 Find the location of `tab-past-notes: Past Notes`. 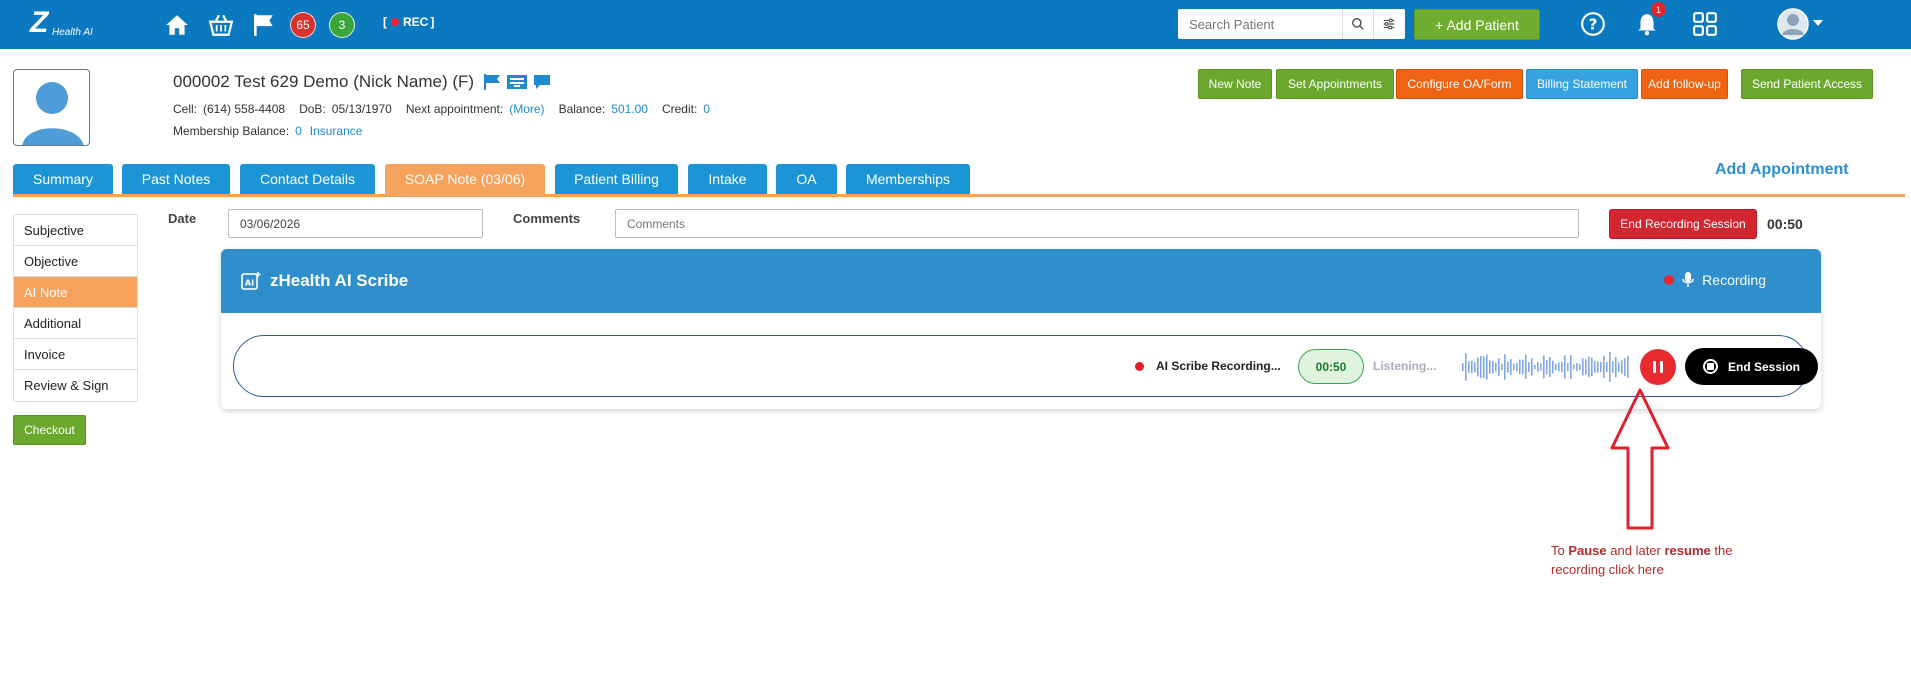

tab-past-notes: Past Notes is located at coordinates (176, 179).